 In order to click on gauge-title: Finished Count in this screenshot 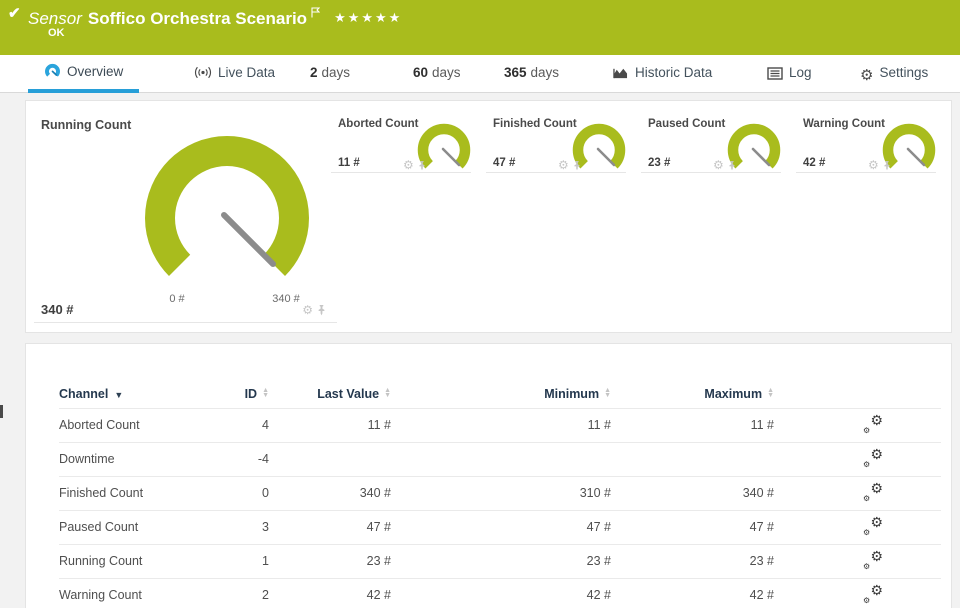, I will do `click(535, 124)`.